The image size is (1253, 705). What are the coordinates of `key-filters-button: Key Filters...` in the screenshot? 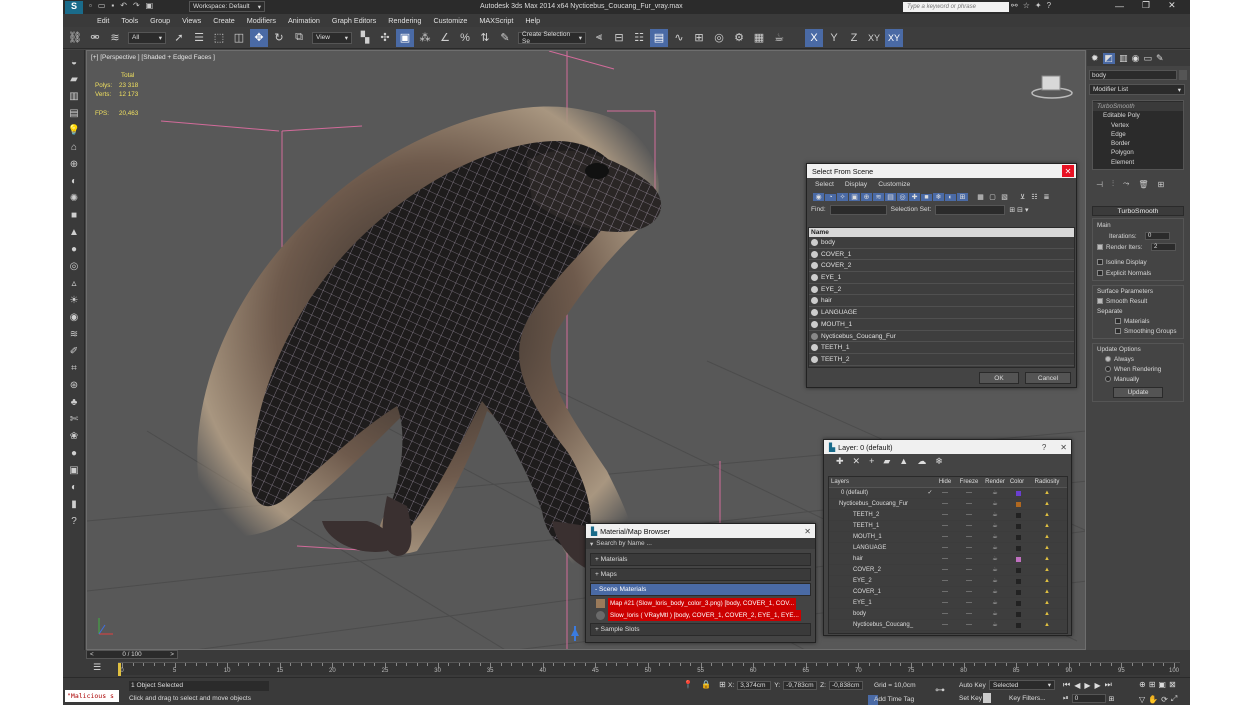 It's located at (1027, 698).